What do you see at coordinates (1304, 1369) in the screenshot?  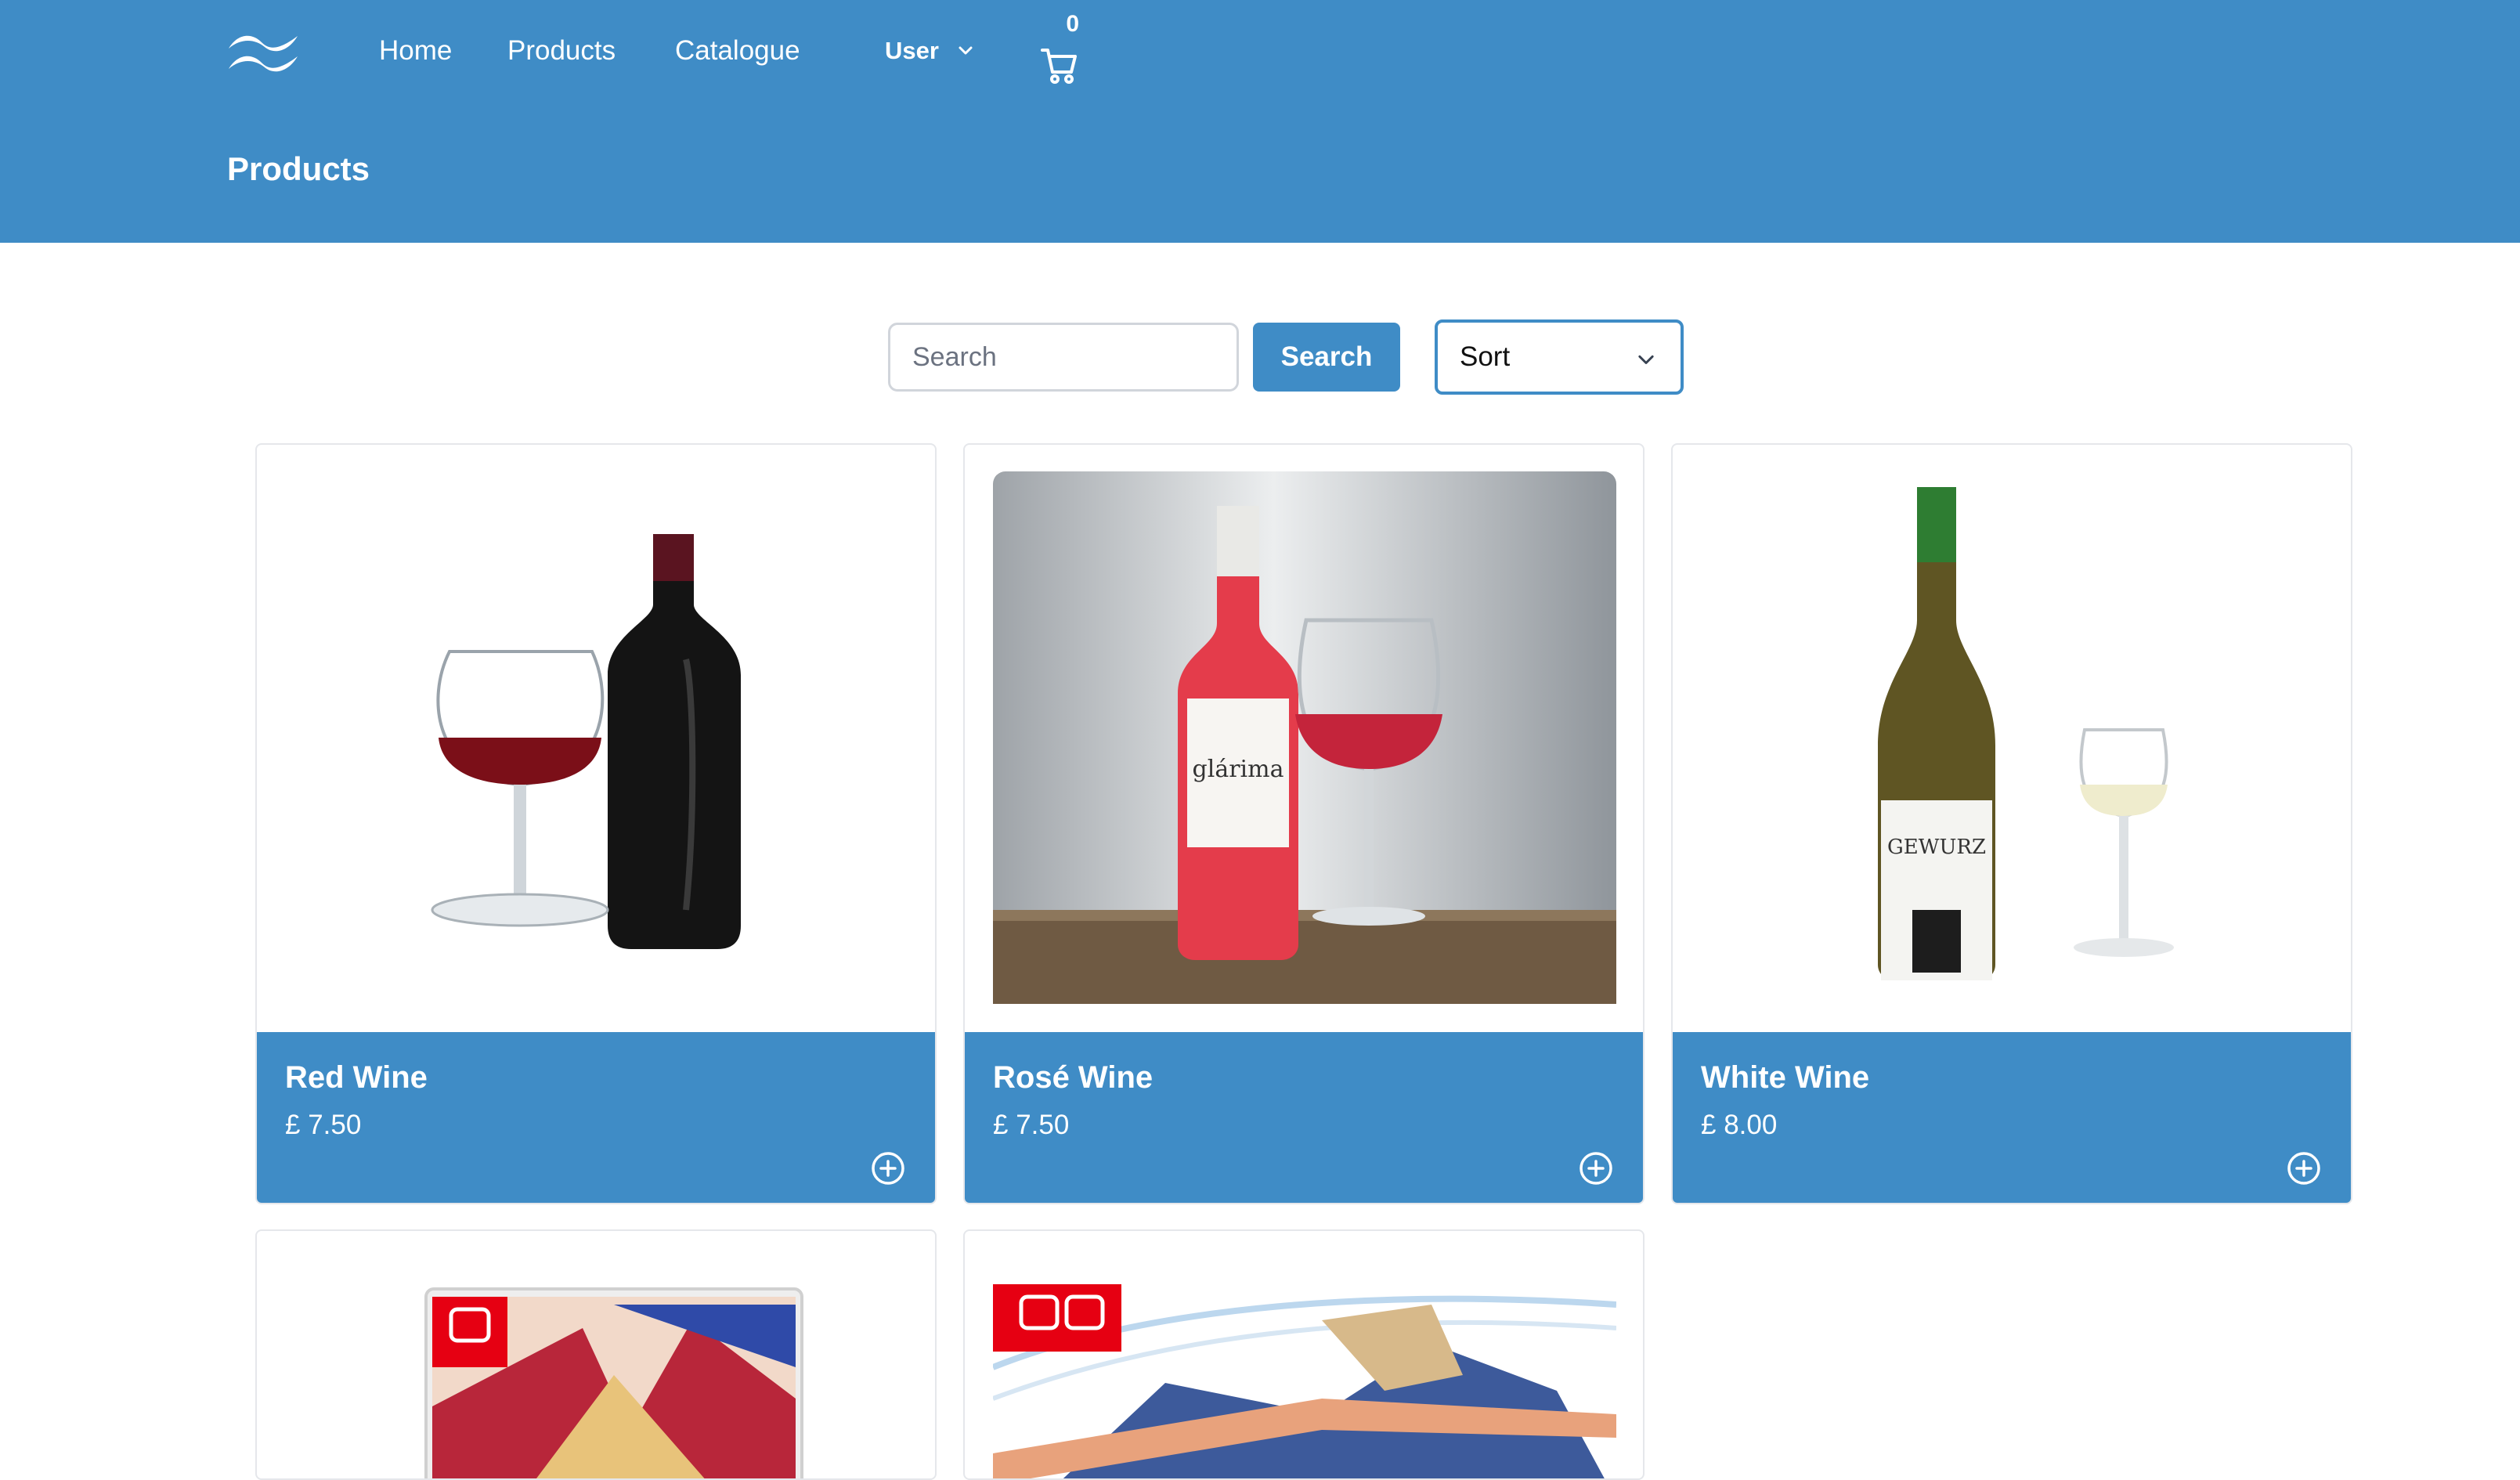 I see `product-image-switch-artwork` at bounding box center [1304, 1369].